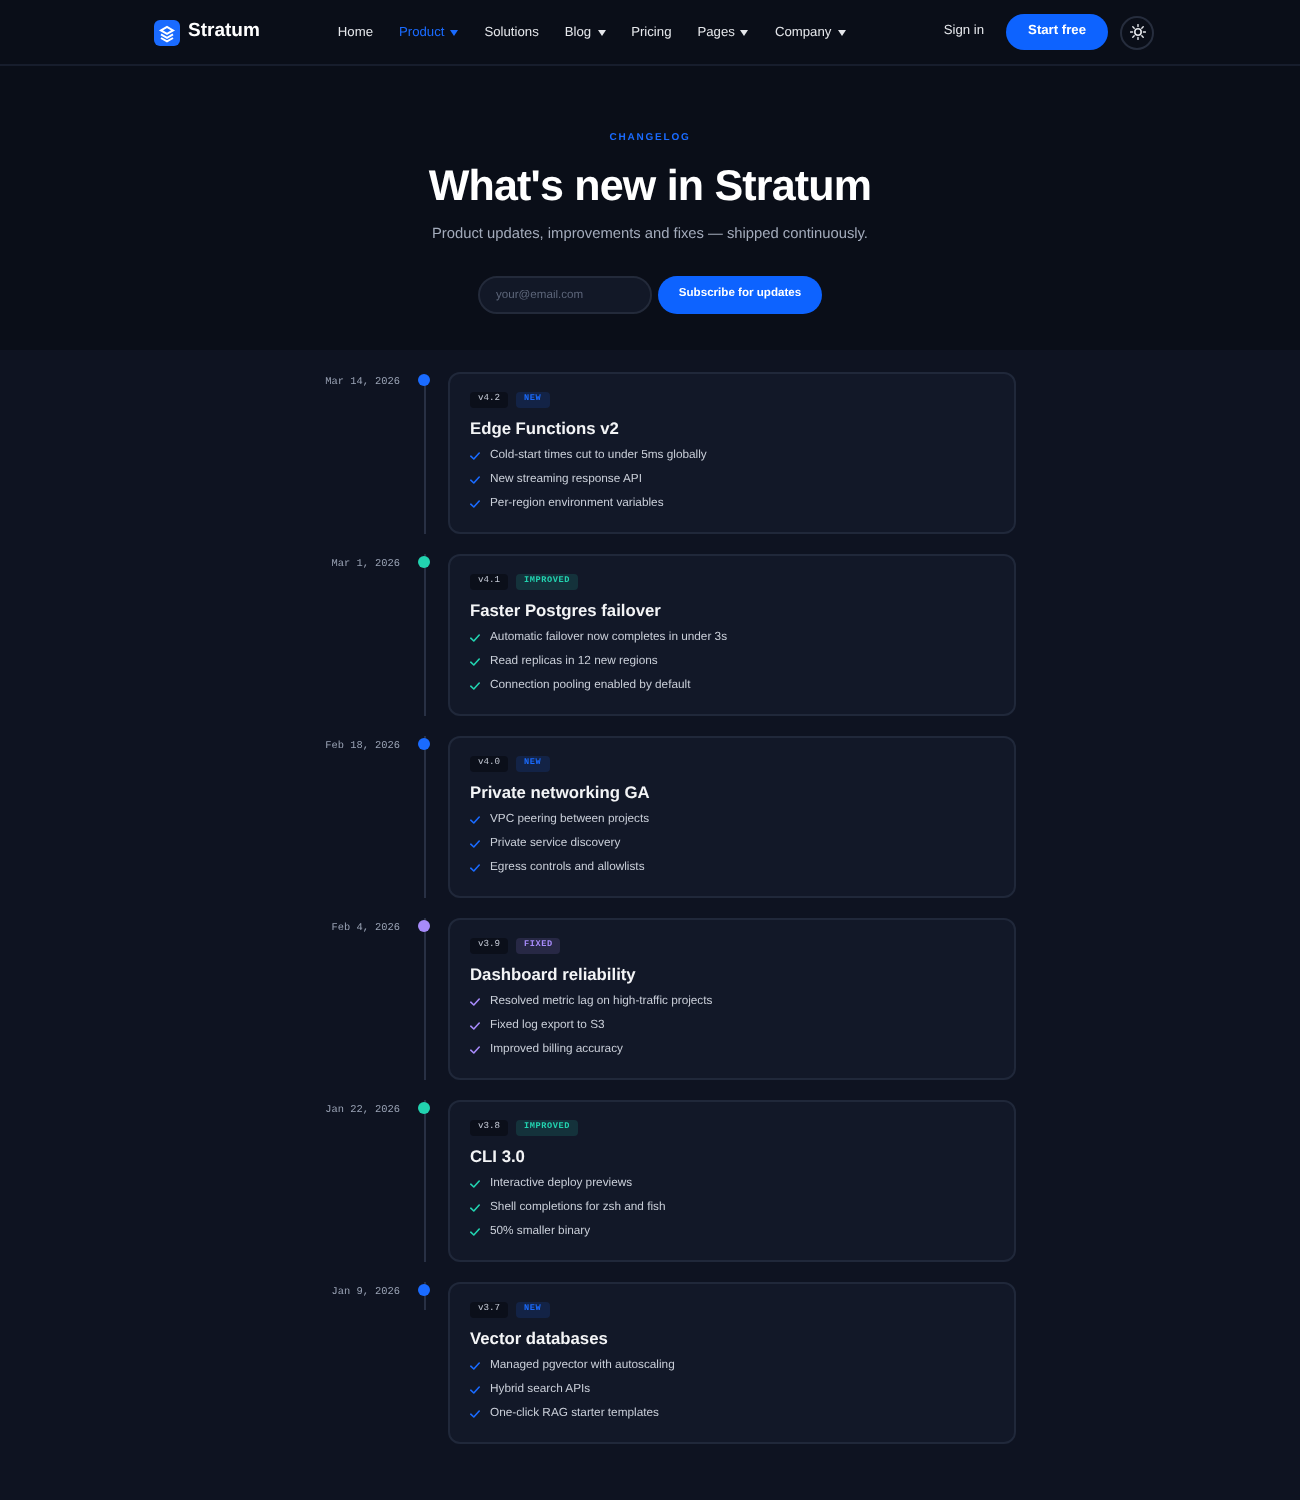 The width and height of the screenshot is (1300, 1500). What do you see at coordinates (650, 186) in the screenshot?
I see `page-title: What's new in Stratum` at bounding box center [650, 186].